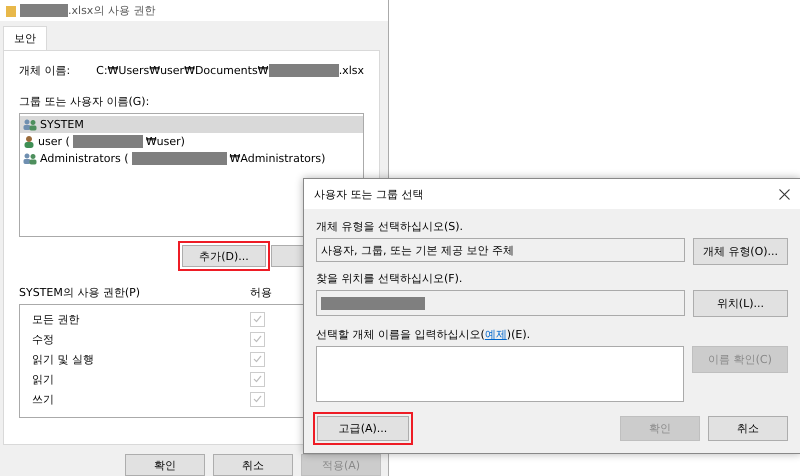 The image size is (800, 476). What do you see at coordinates (62, 125) in the screenshot?
I see `label-text: SYSTEM` at bounding box center [62, 125].